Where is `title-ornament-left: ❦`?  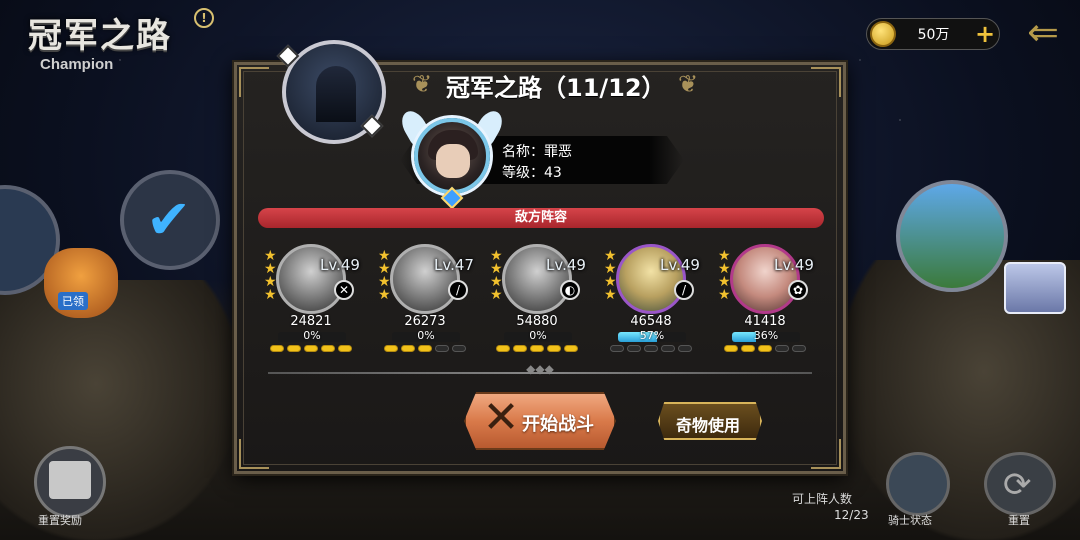
title-ornament-left: ❦ is located at coordinates (422, 84).